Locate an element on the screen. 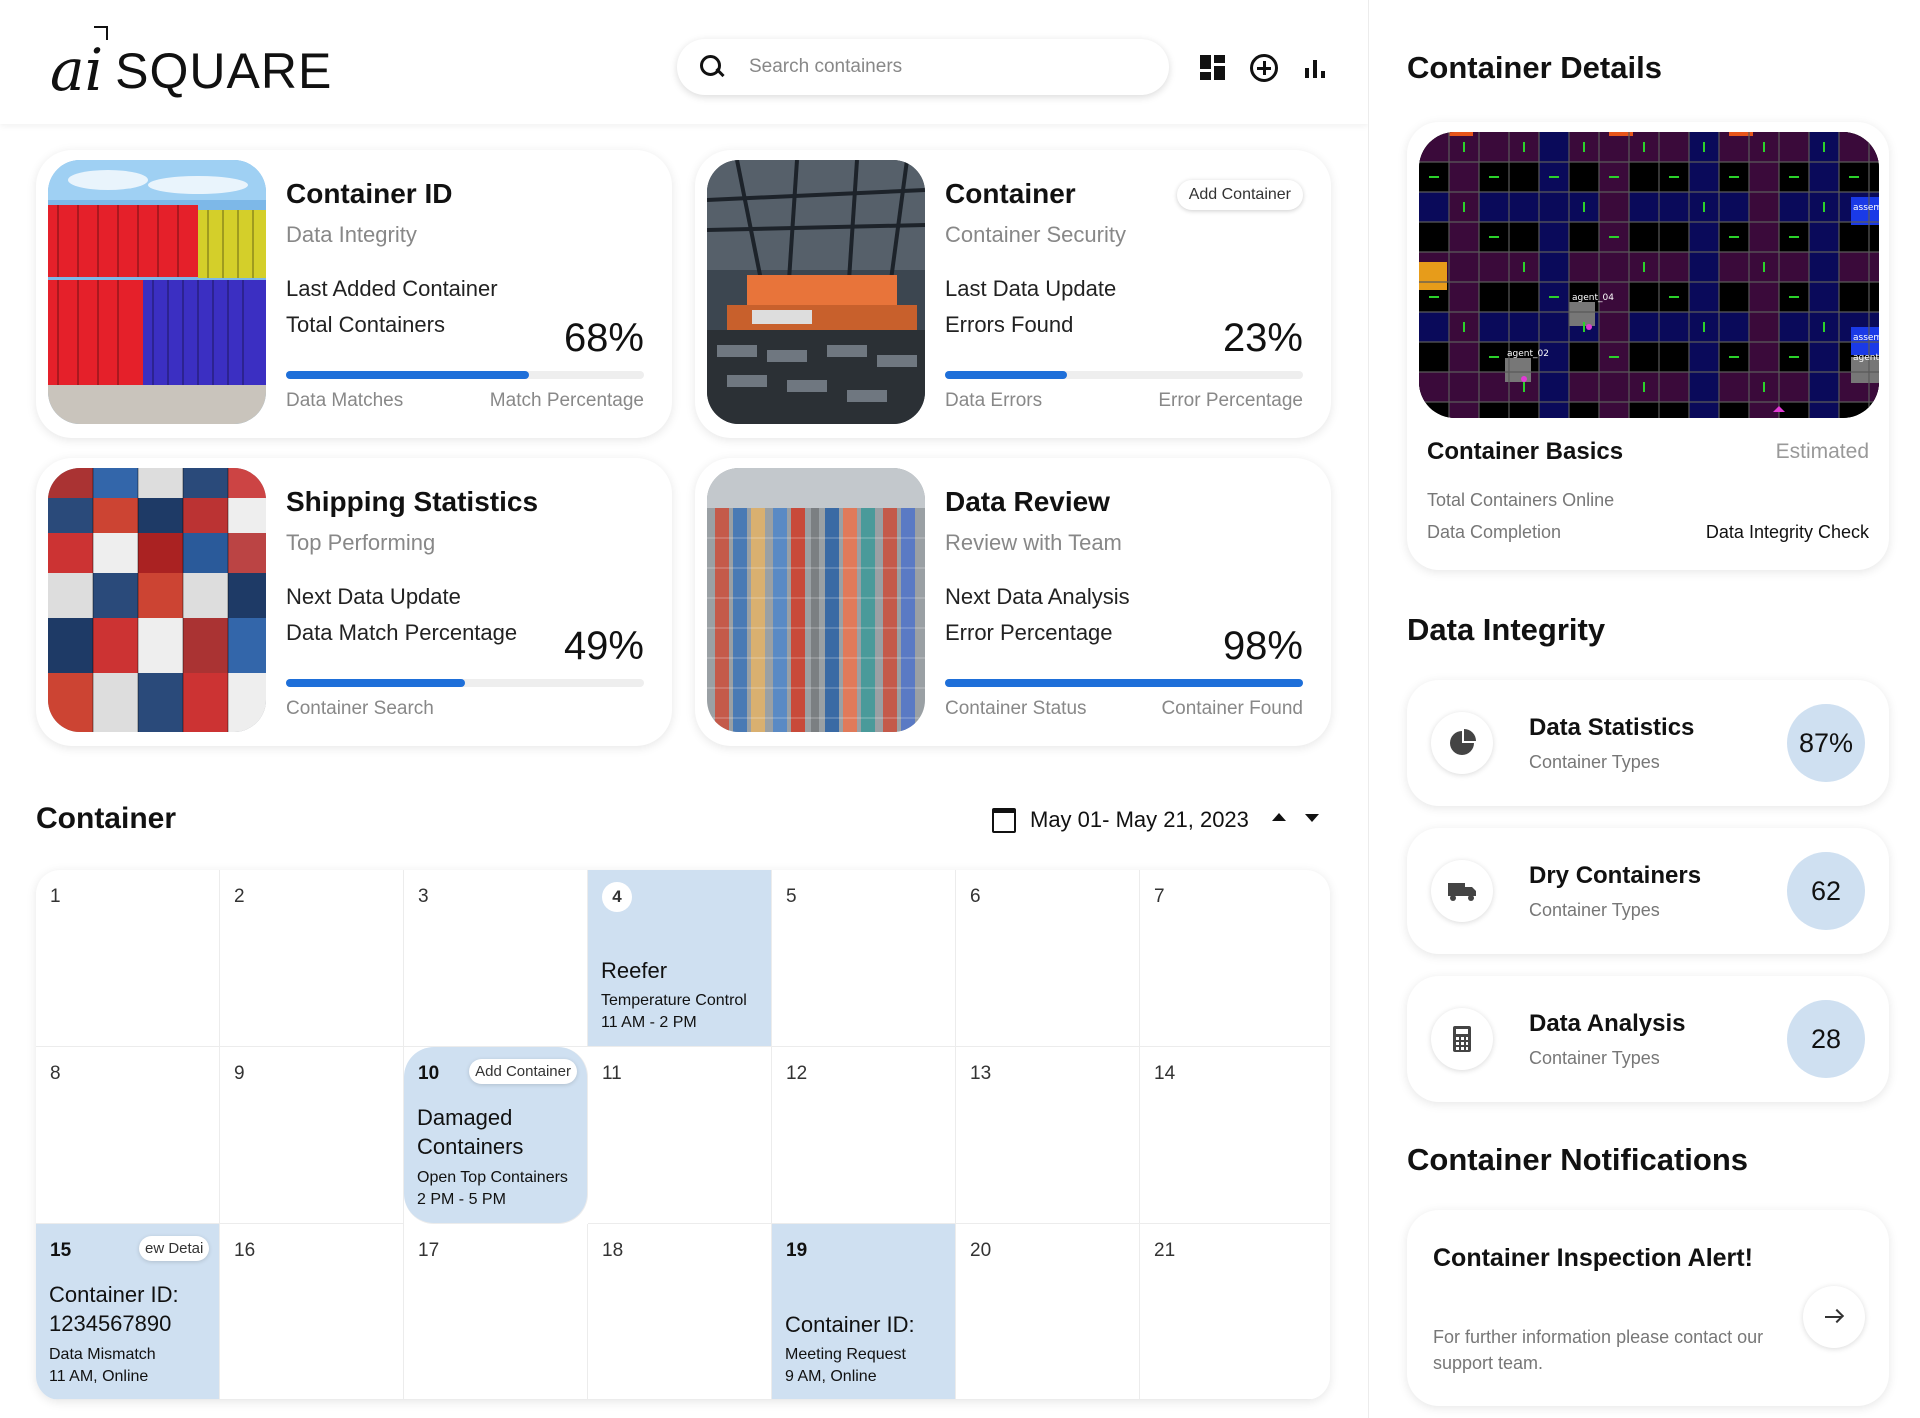  caret-down-icon is located at coordinates (1312, 818).